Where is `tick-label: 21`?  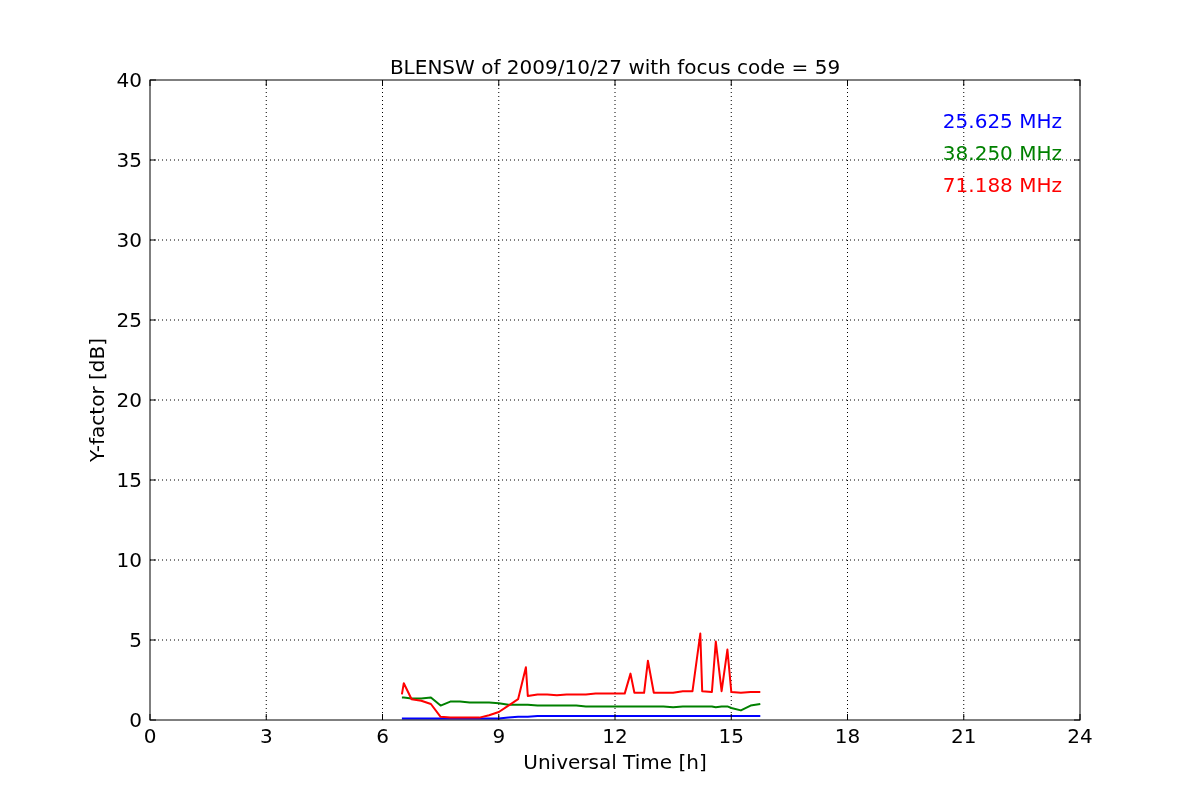
tick-label: 21 is located at coordinates (964, 736).